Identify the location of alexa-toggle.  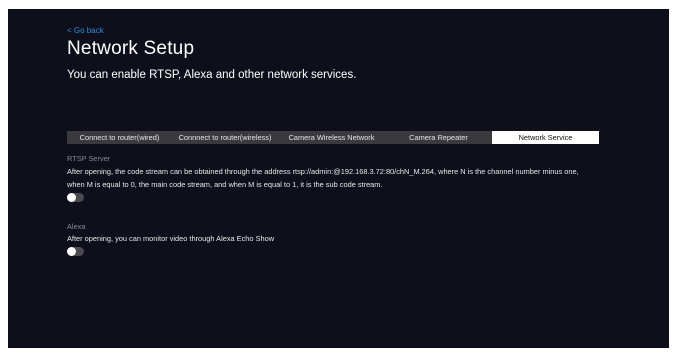
(75, 251).